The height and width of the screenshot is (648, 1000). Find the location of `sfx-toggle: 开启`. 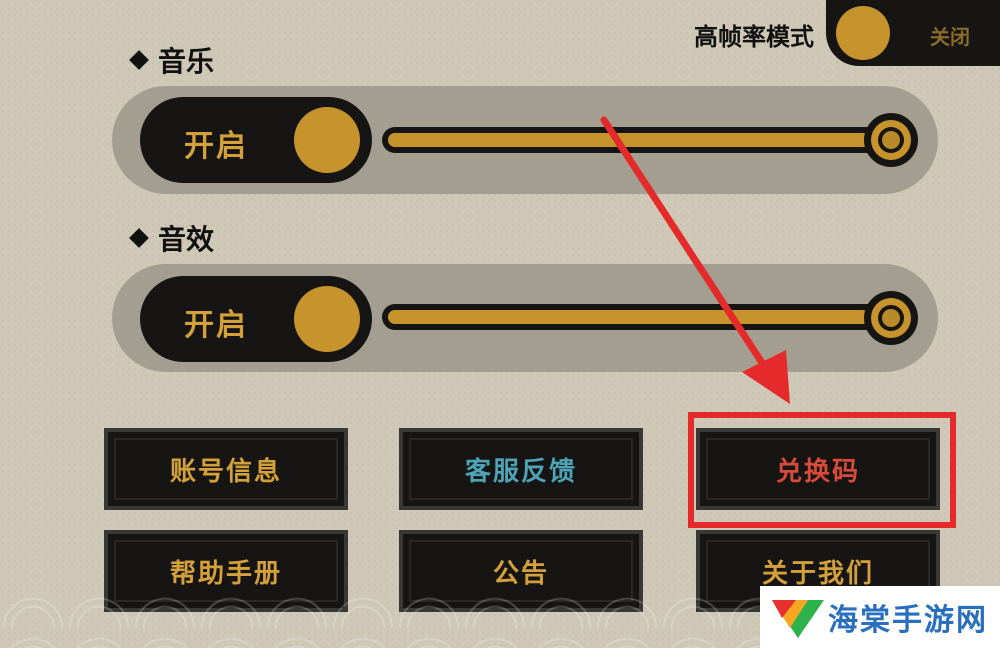

sfx-toggle: 开启 is located at coordinates (256, 319).